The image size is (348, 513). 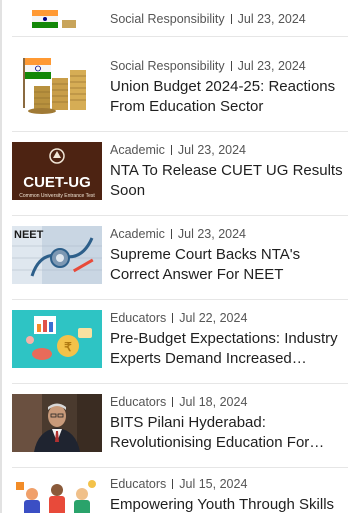 I want to click on left-border, so click(x=1, y=256).